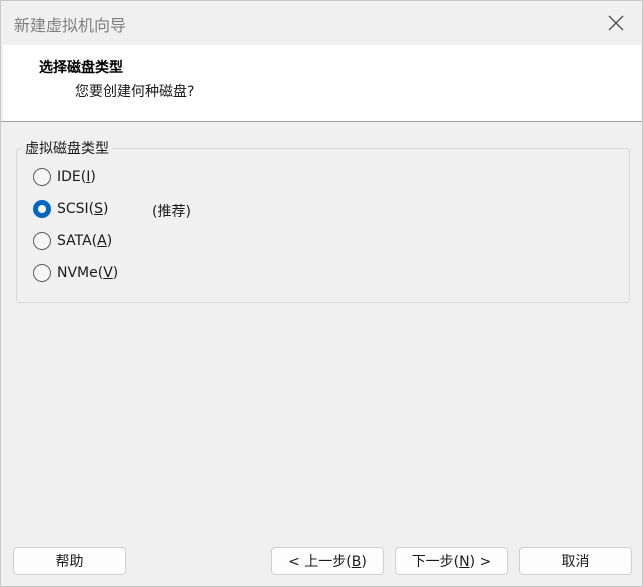 Image resolution: width=643 pixels, height=587 pixels. What do you see at coordinates (88, 273) in the screenshot?
I see `radio-nvme-label: NVMe(V)` at bounding box center [88, 273].